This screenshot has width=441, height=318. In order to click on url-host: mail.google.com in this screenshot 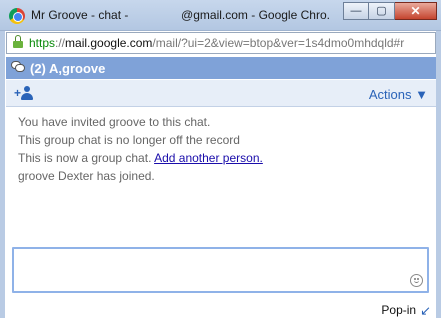, I will do `click(109, 43)`.